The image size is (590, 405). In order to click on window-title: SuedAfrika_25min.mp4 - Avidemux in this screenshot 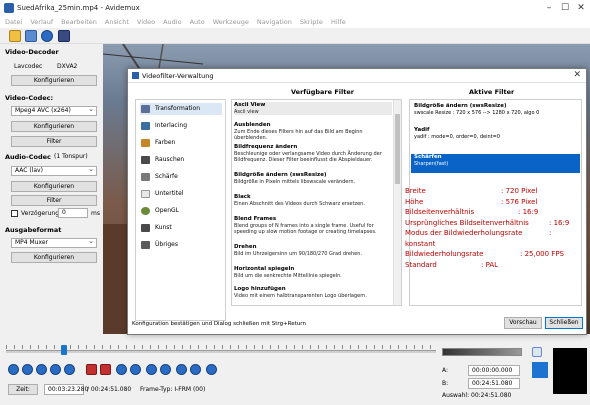, I will do `click(78, 8)`.